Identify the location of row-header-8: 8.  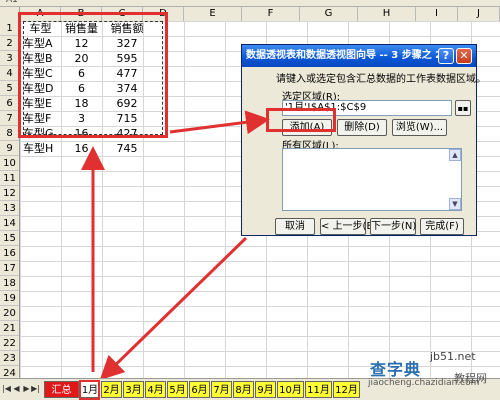
(9, 133).